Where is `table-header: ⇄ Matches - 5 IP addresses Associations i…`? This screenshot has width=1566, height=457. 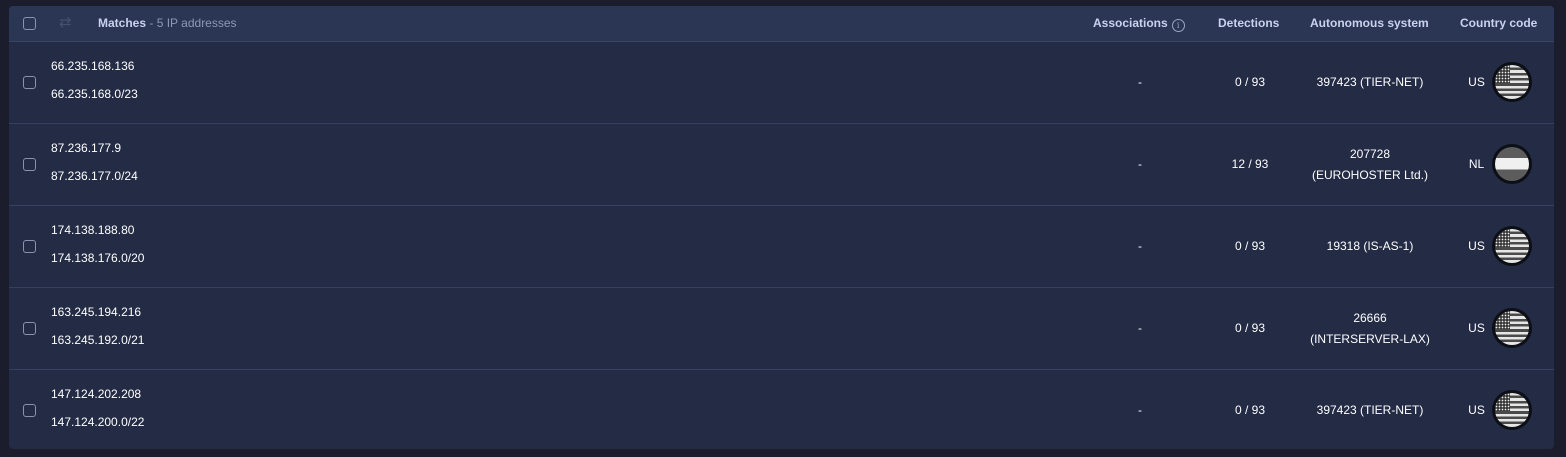 table-header: ⇄ Matches - 5 IP addresses Associations i… is located at coordinates (781, 24).